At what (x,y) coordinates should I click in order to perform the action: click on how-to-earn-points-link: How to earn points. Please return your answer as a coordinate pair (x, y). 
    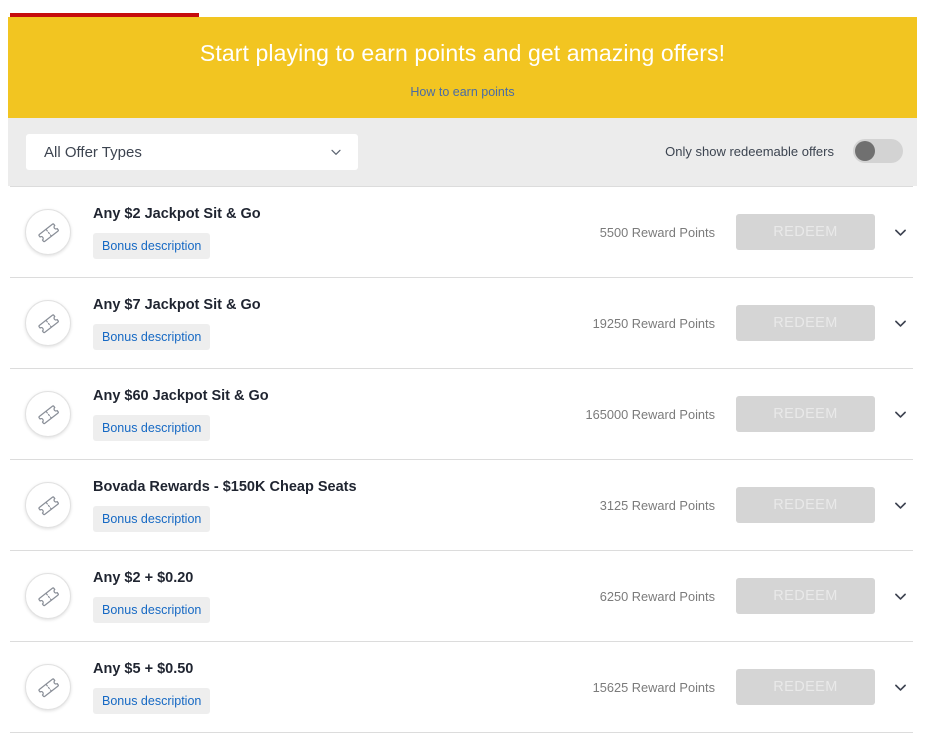
    Looking at the image, I should click on (462, 92).